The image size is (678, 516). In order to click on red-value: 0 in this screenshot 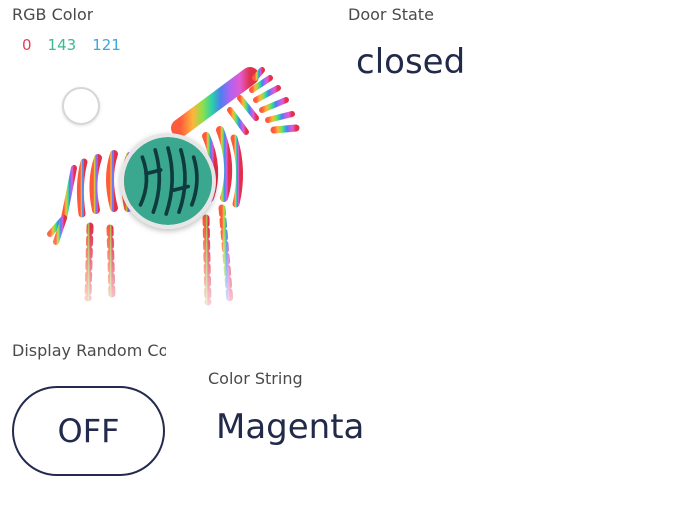, I will do `click(27, 45)`.